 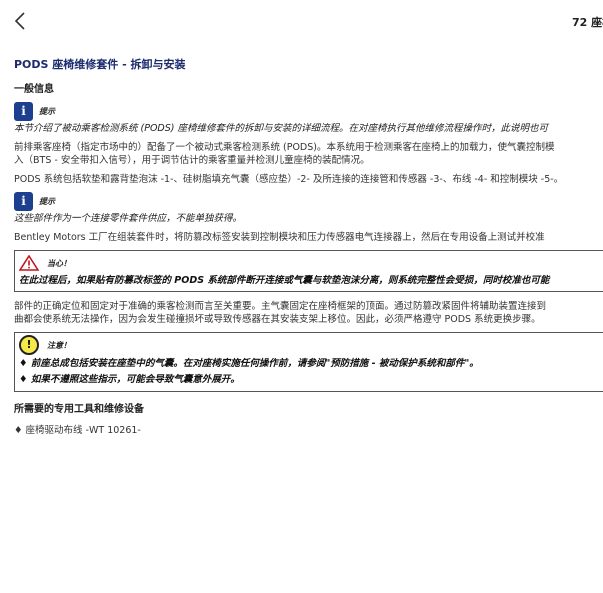 I want to click on top-bar: 72 座椅, so click(x=301, y=22).